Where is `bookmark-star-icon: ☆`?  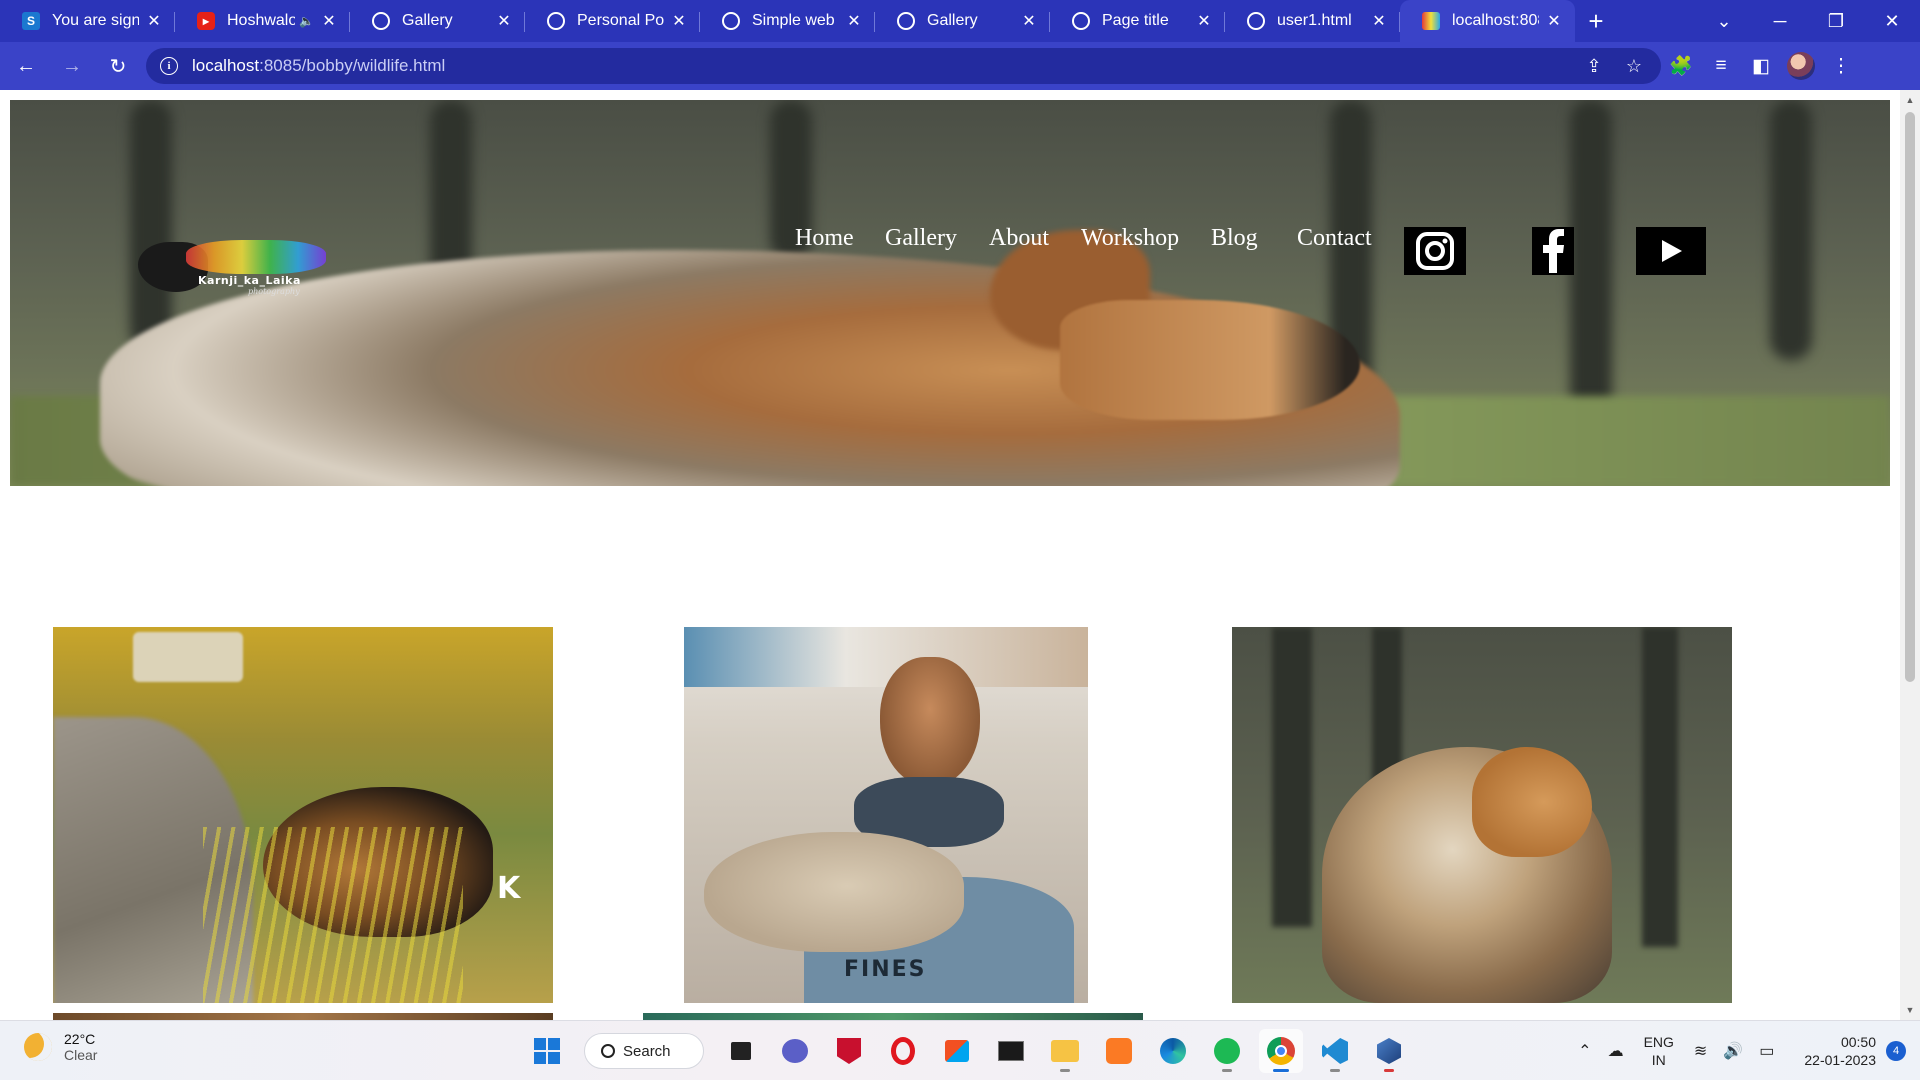
bookmark-star-icon: ☆ is located at coordinates (1634, 66).